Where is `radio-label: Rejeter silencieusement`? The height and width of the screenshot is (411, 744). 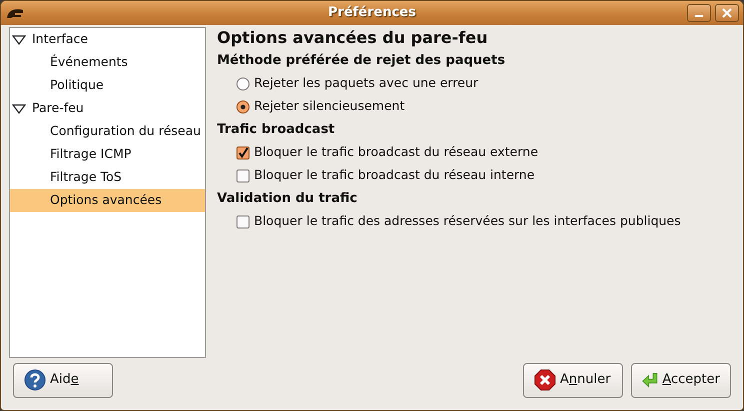 radio-label: Rejeter silencieusement is located at coordinates (329, 106).